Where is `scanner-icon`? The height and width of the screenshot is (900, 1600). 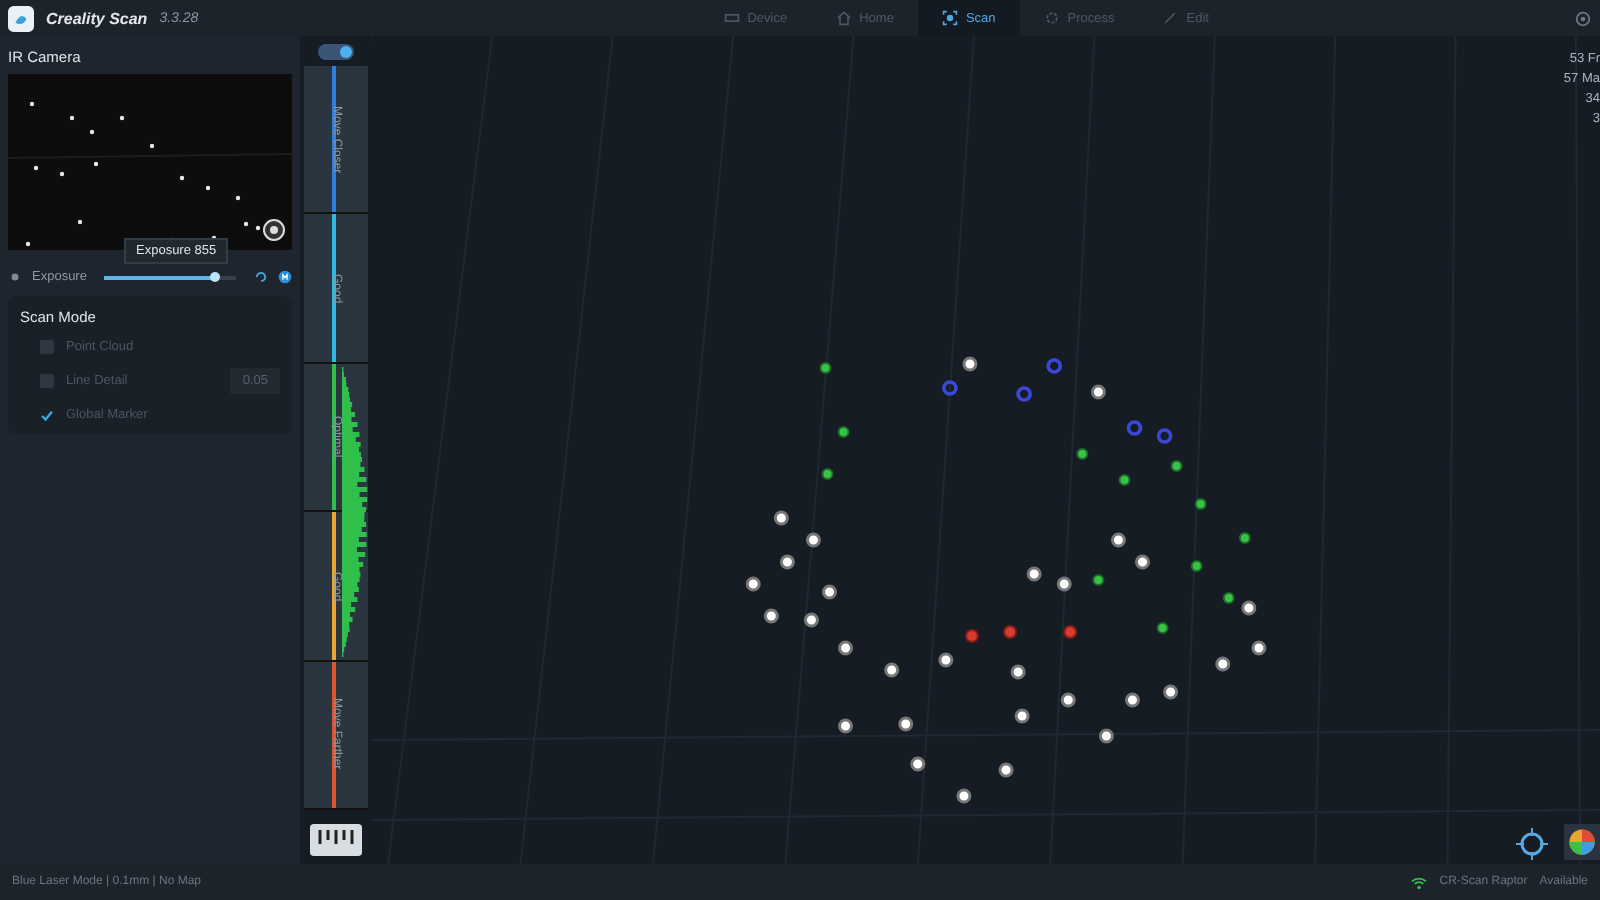
scanner-icon is located at coordinates (949, 18).